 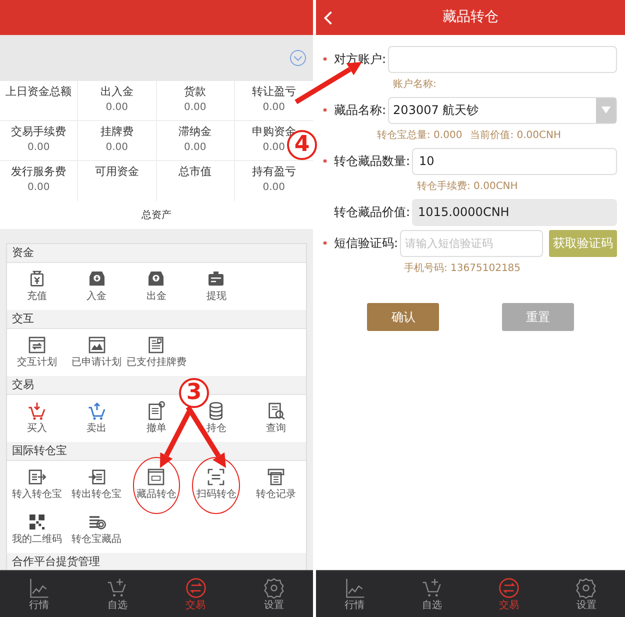 I want to click on receipt-printer-icon, so click(x=276, y=476).